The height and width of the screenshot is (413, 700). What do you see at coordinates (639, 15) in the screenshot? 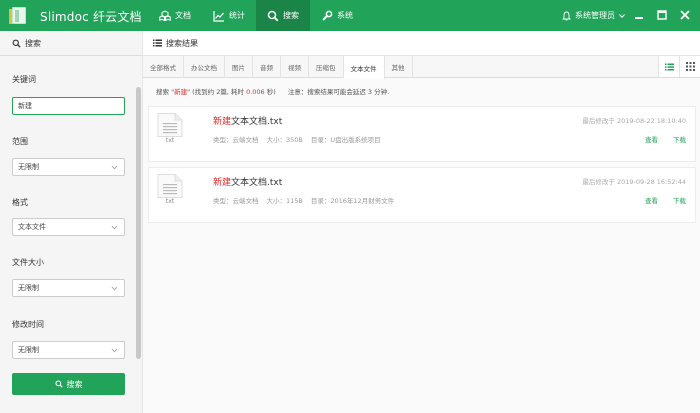
I see `minimize-button` at bounding box center [639, 15].